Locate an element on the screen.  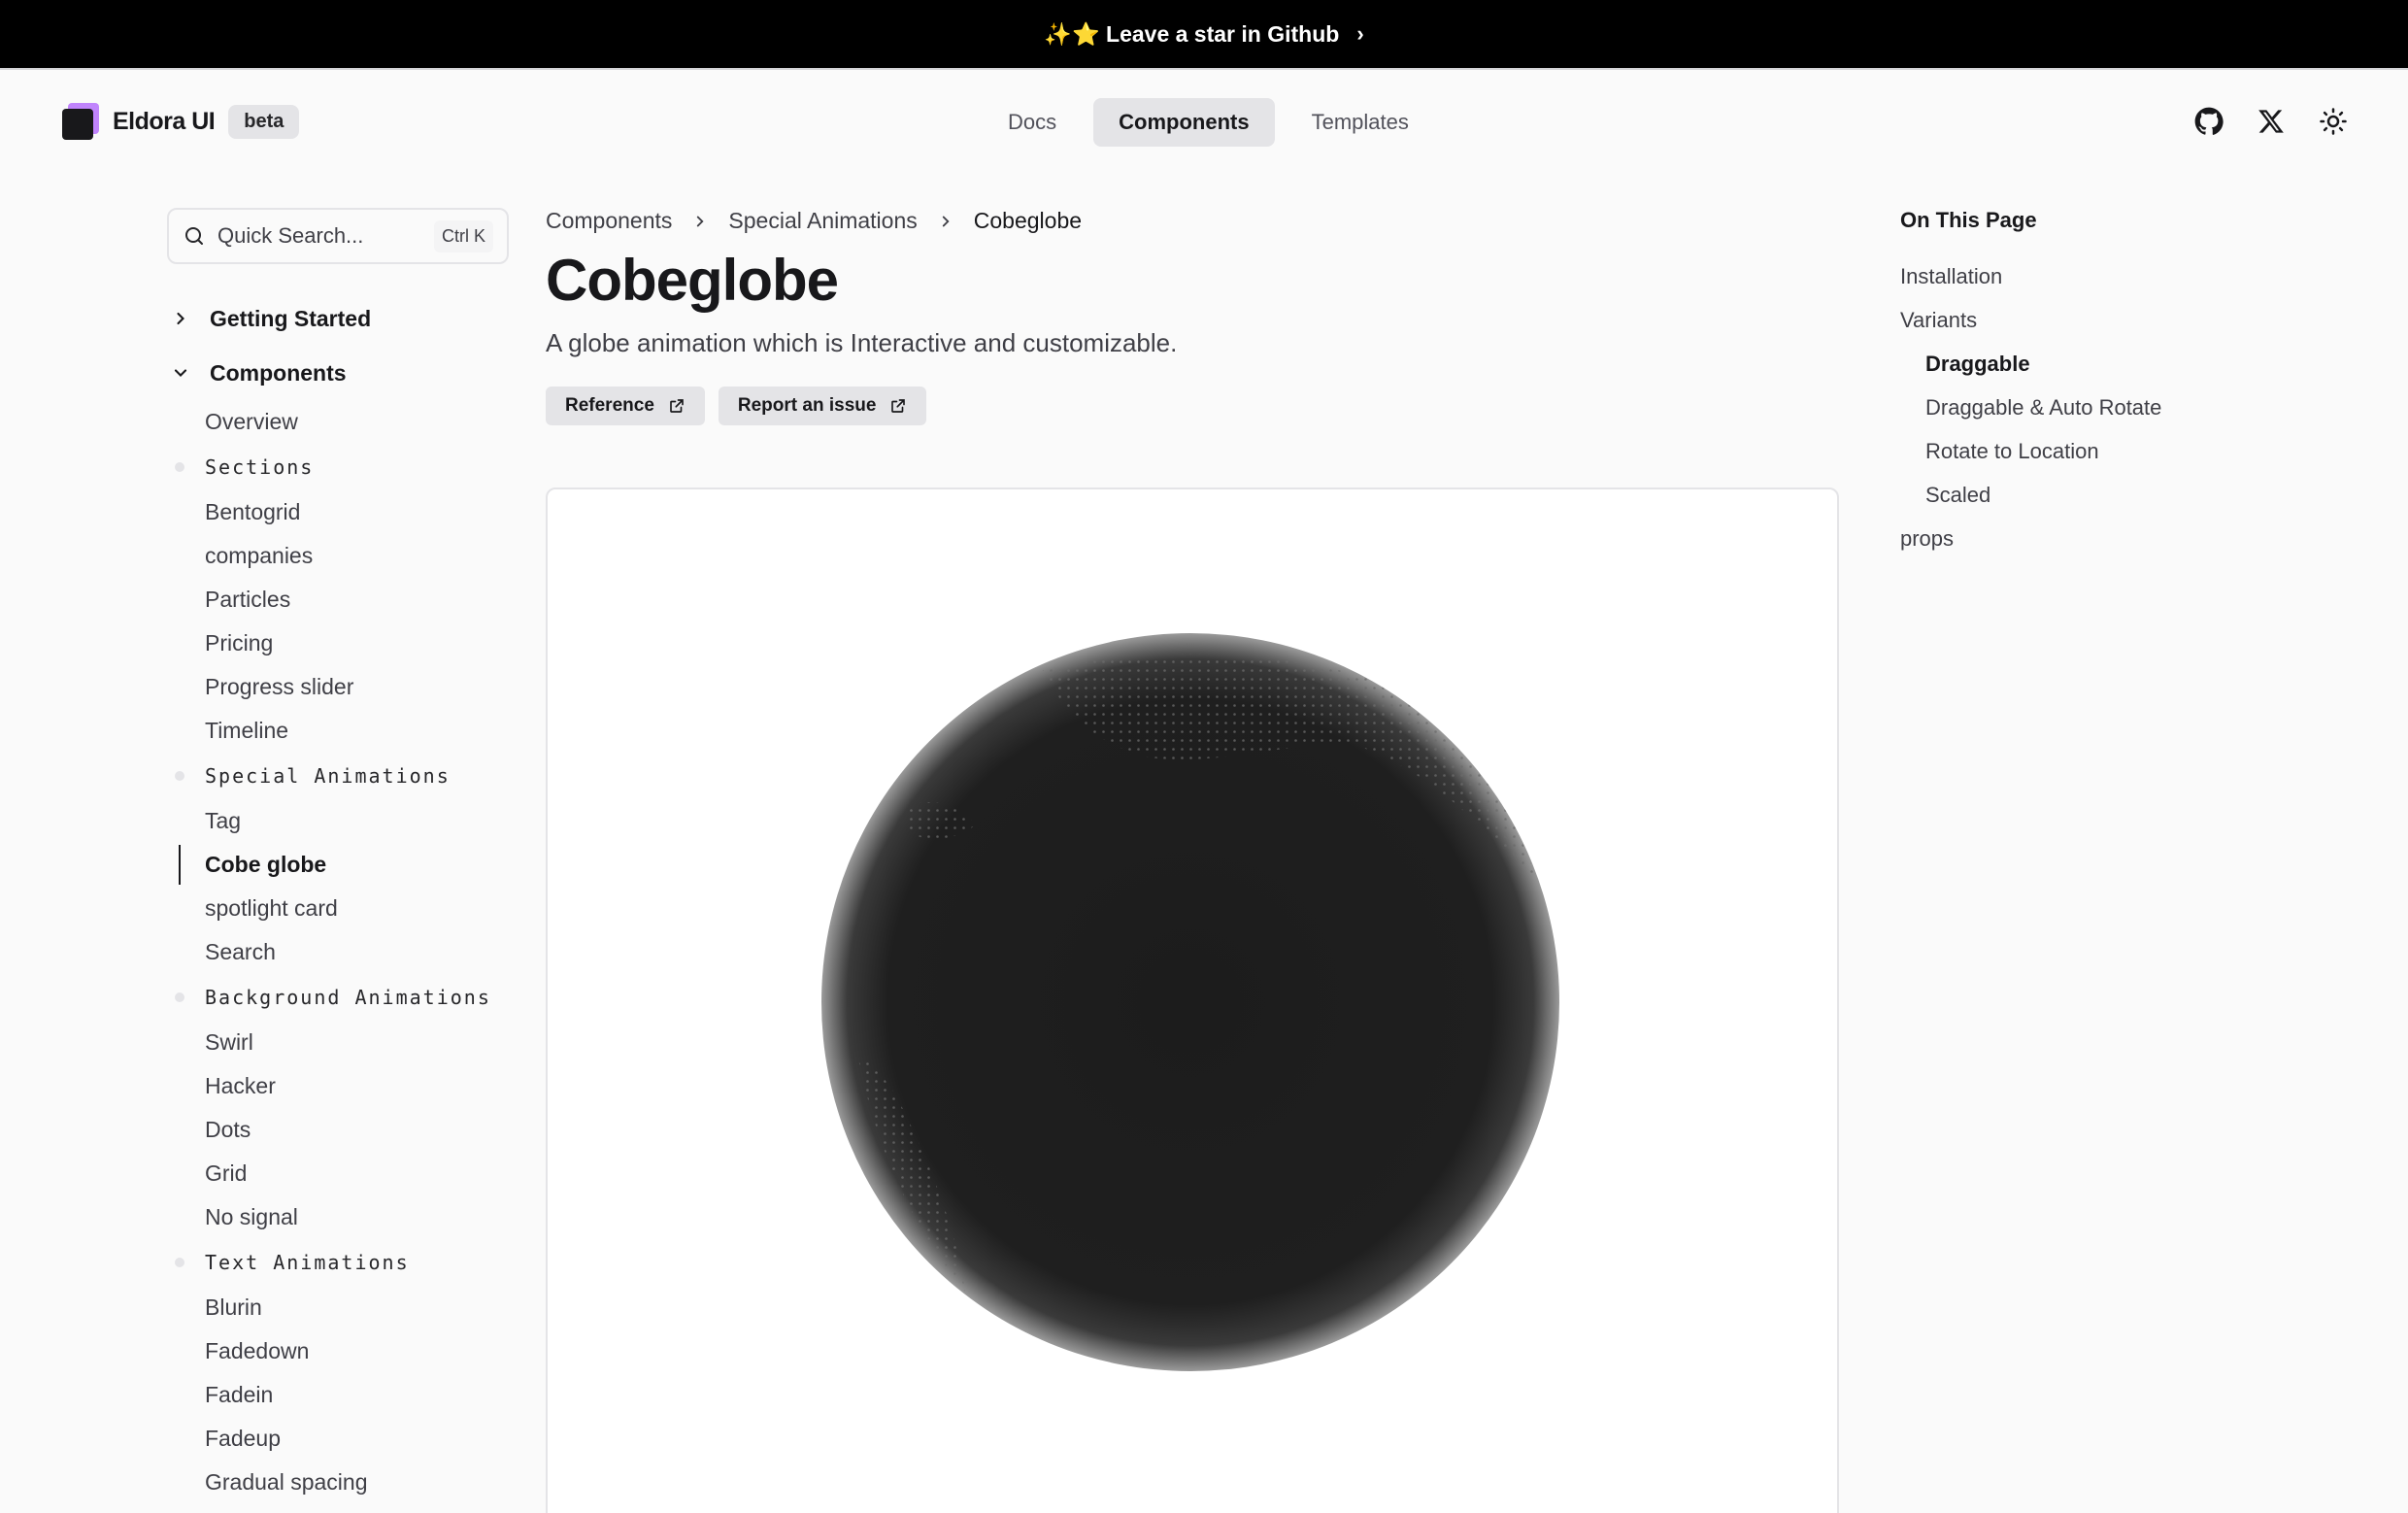
sidebar-item-particles: Particles is located at coordinates (342, 600).